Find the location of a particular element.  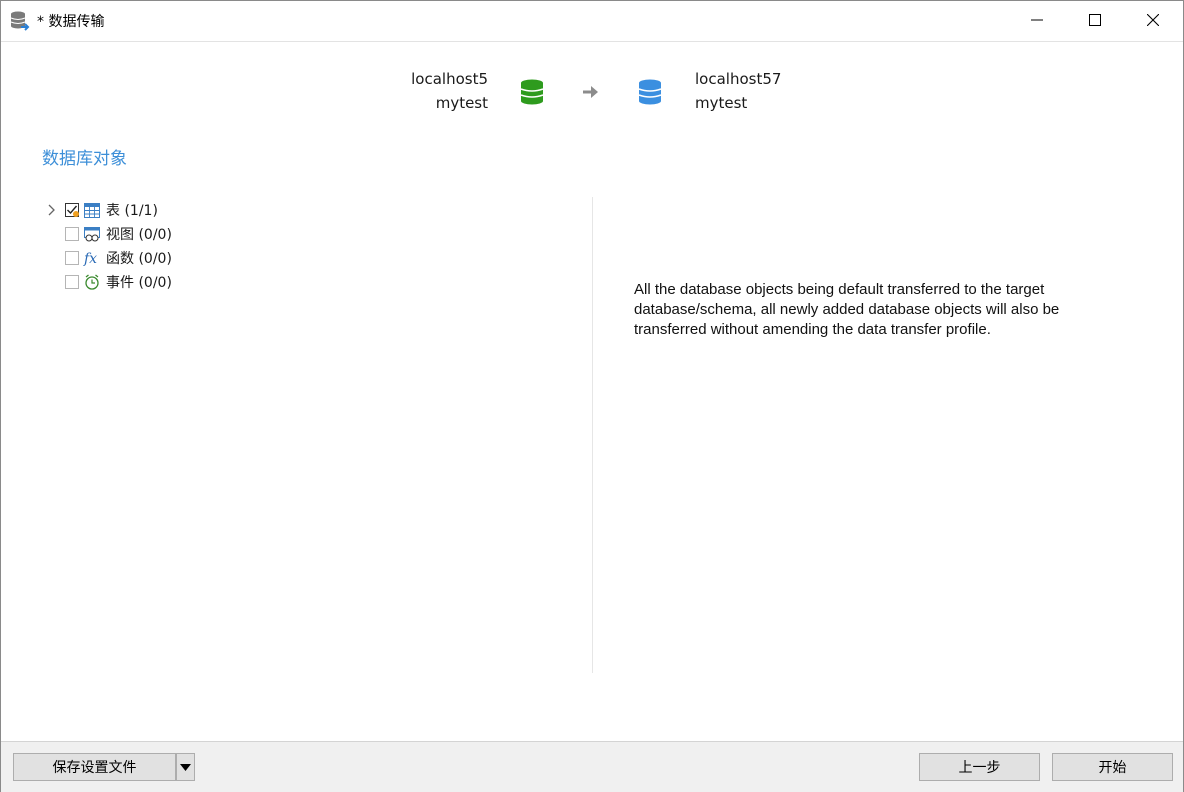

close-icon is located at coordinates (1153, 20).